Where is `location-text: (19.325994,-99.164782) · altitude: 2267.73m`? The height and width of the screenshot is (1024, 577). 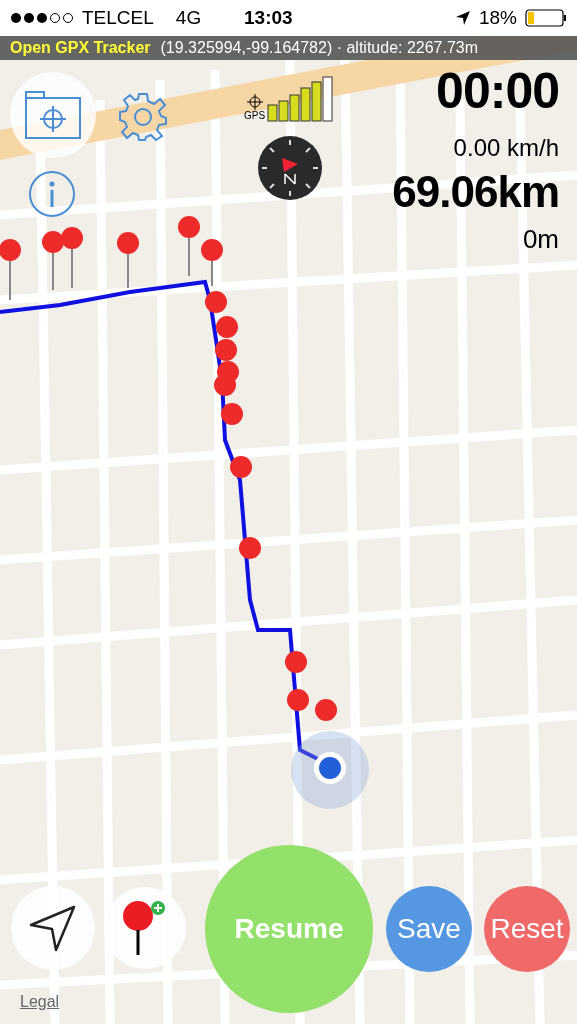
location-text: (19.325994,-99.164782) · altitude: 2267.73m is located at coordinates (319, 48).